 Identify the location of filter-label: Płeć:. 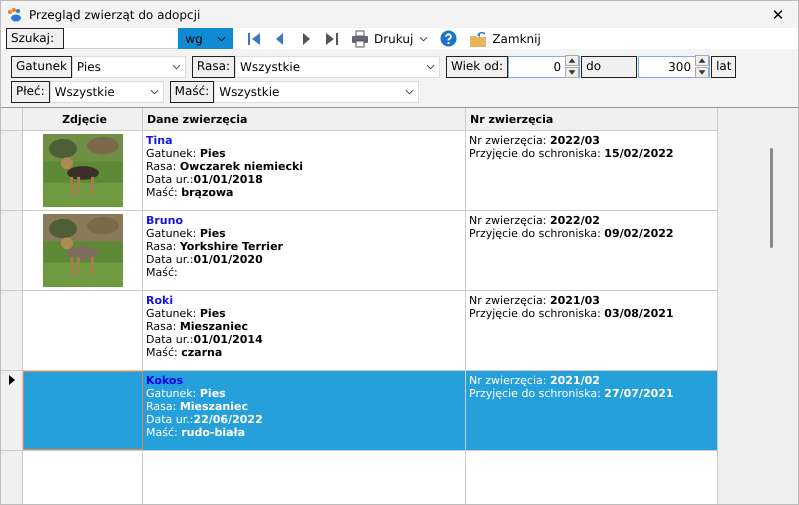
(30, 91).